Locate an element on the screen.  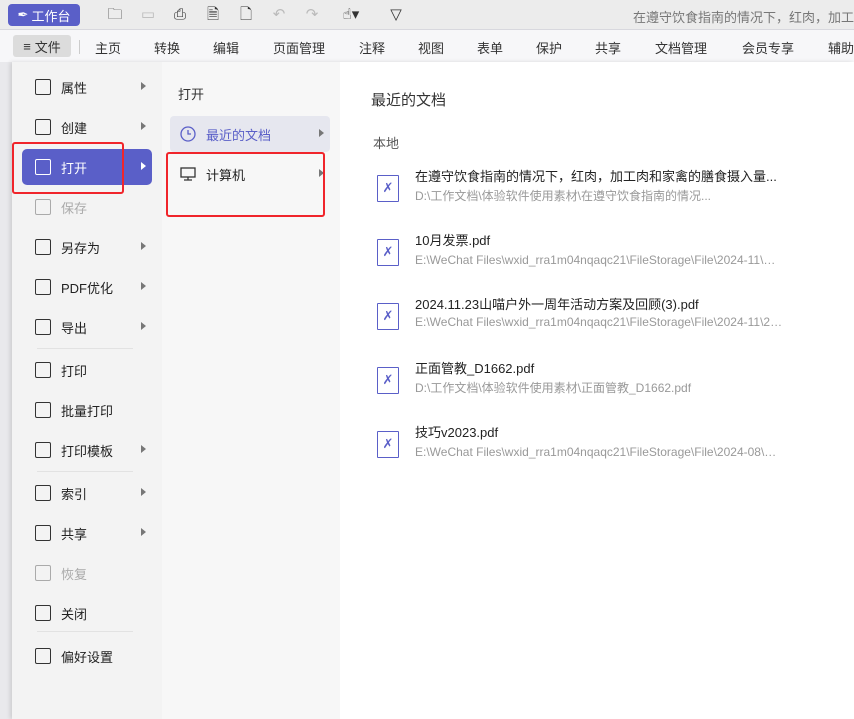
create-icon is located at coordinates (43, 127).